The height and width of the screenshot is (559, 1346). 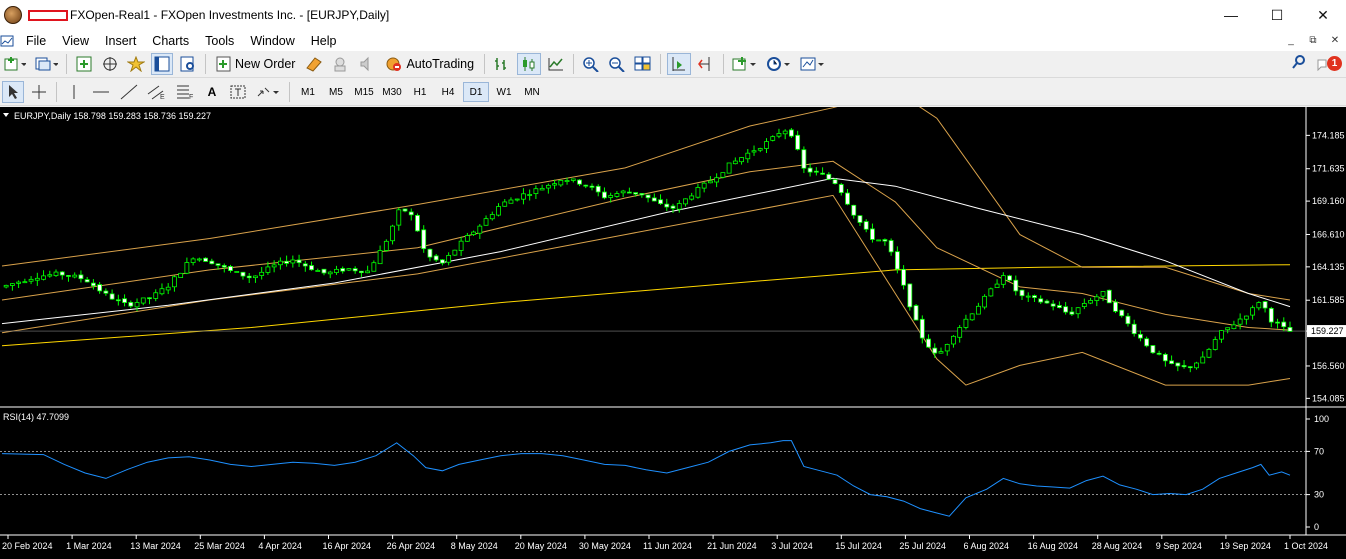 I want to click on market-watch-icon, so click(x=84, y=64).